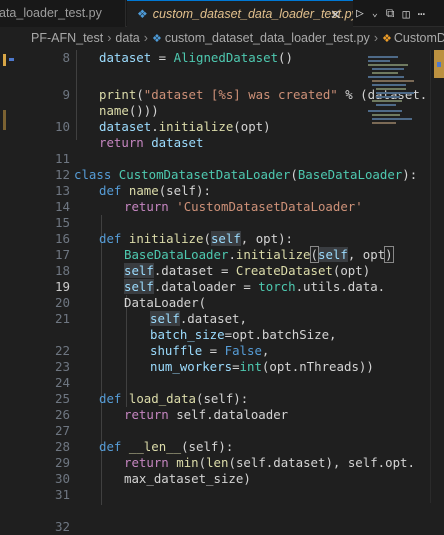 This screenshot has height=535, width=444. Describe the element at coordinates (62, 254) in the screenshot. I see `line-number: 17` at that location.